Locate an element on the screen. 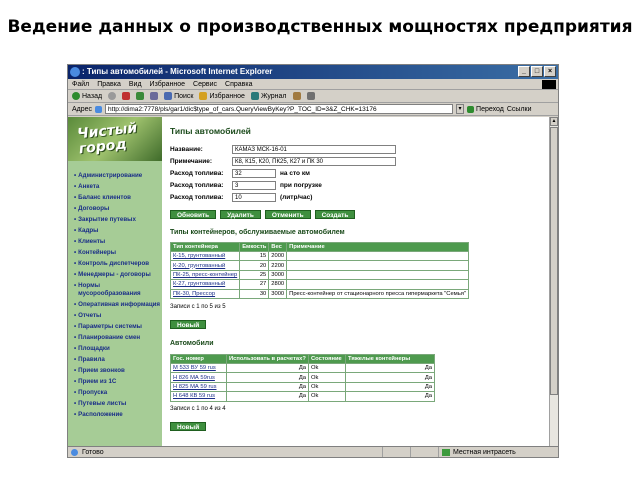 The width and height of the screenshot is (640, 480). delete-button: Удалить is located at coordinates (240, 214).